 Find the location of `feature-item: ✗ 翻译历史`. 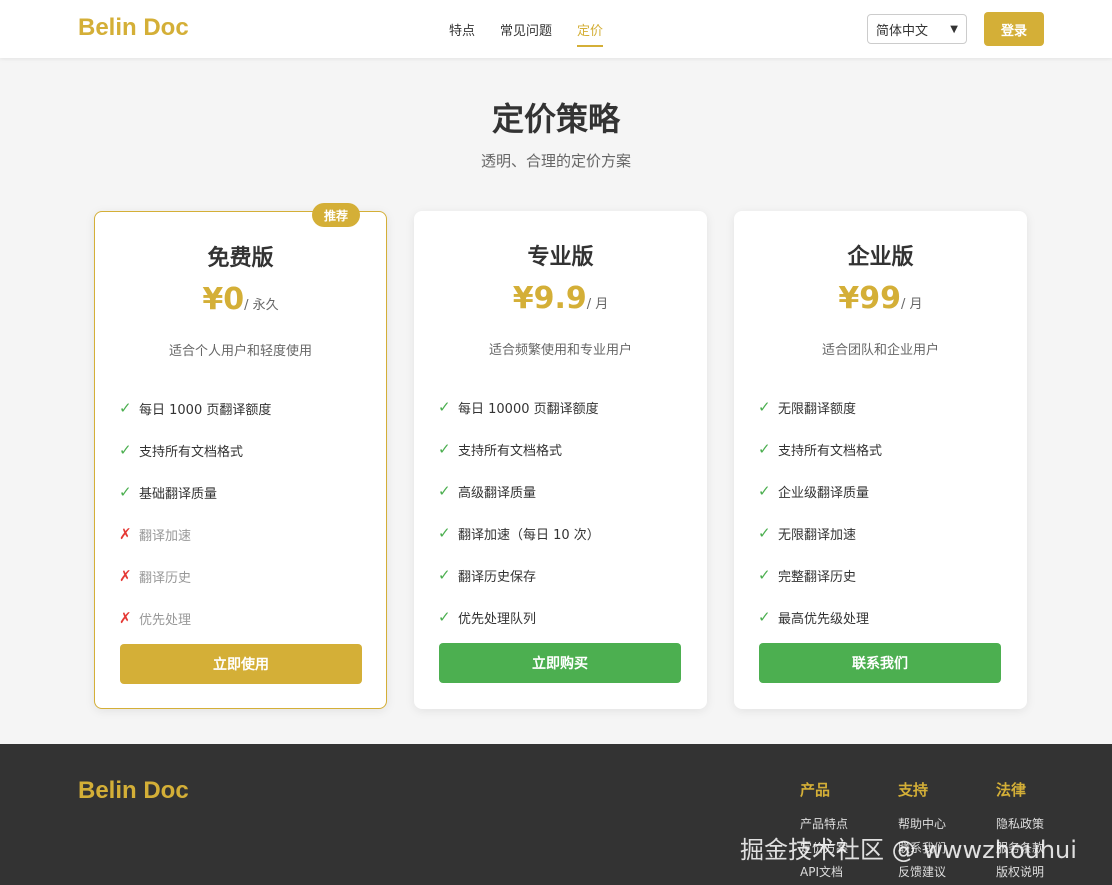

feature-item: ✗ 翻译历史 is located at coordinates (195, 576).